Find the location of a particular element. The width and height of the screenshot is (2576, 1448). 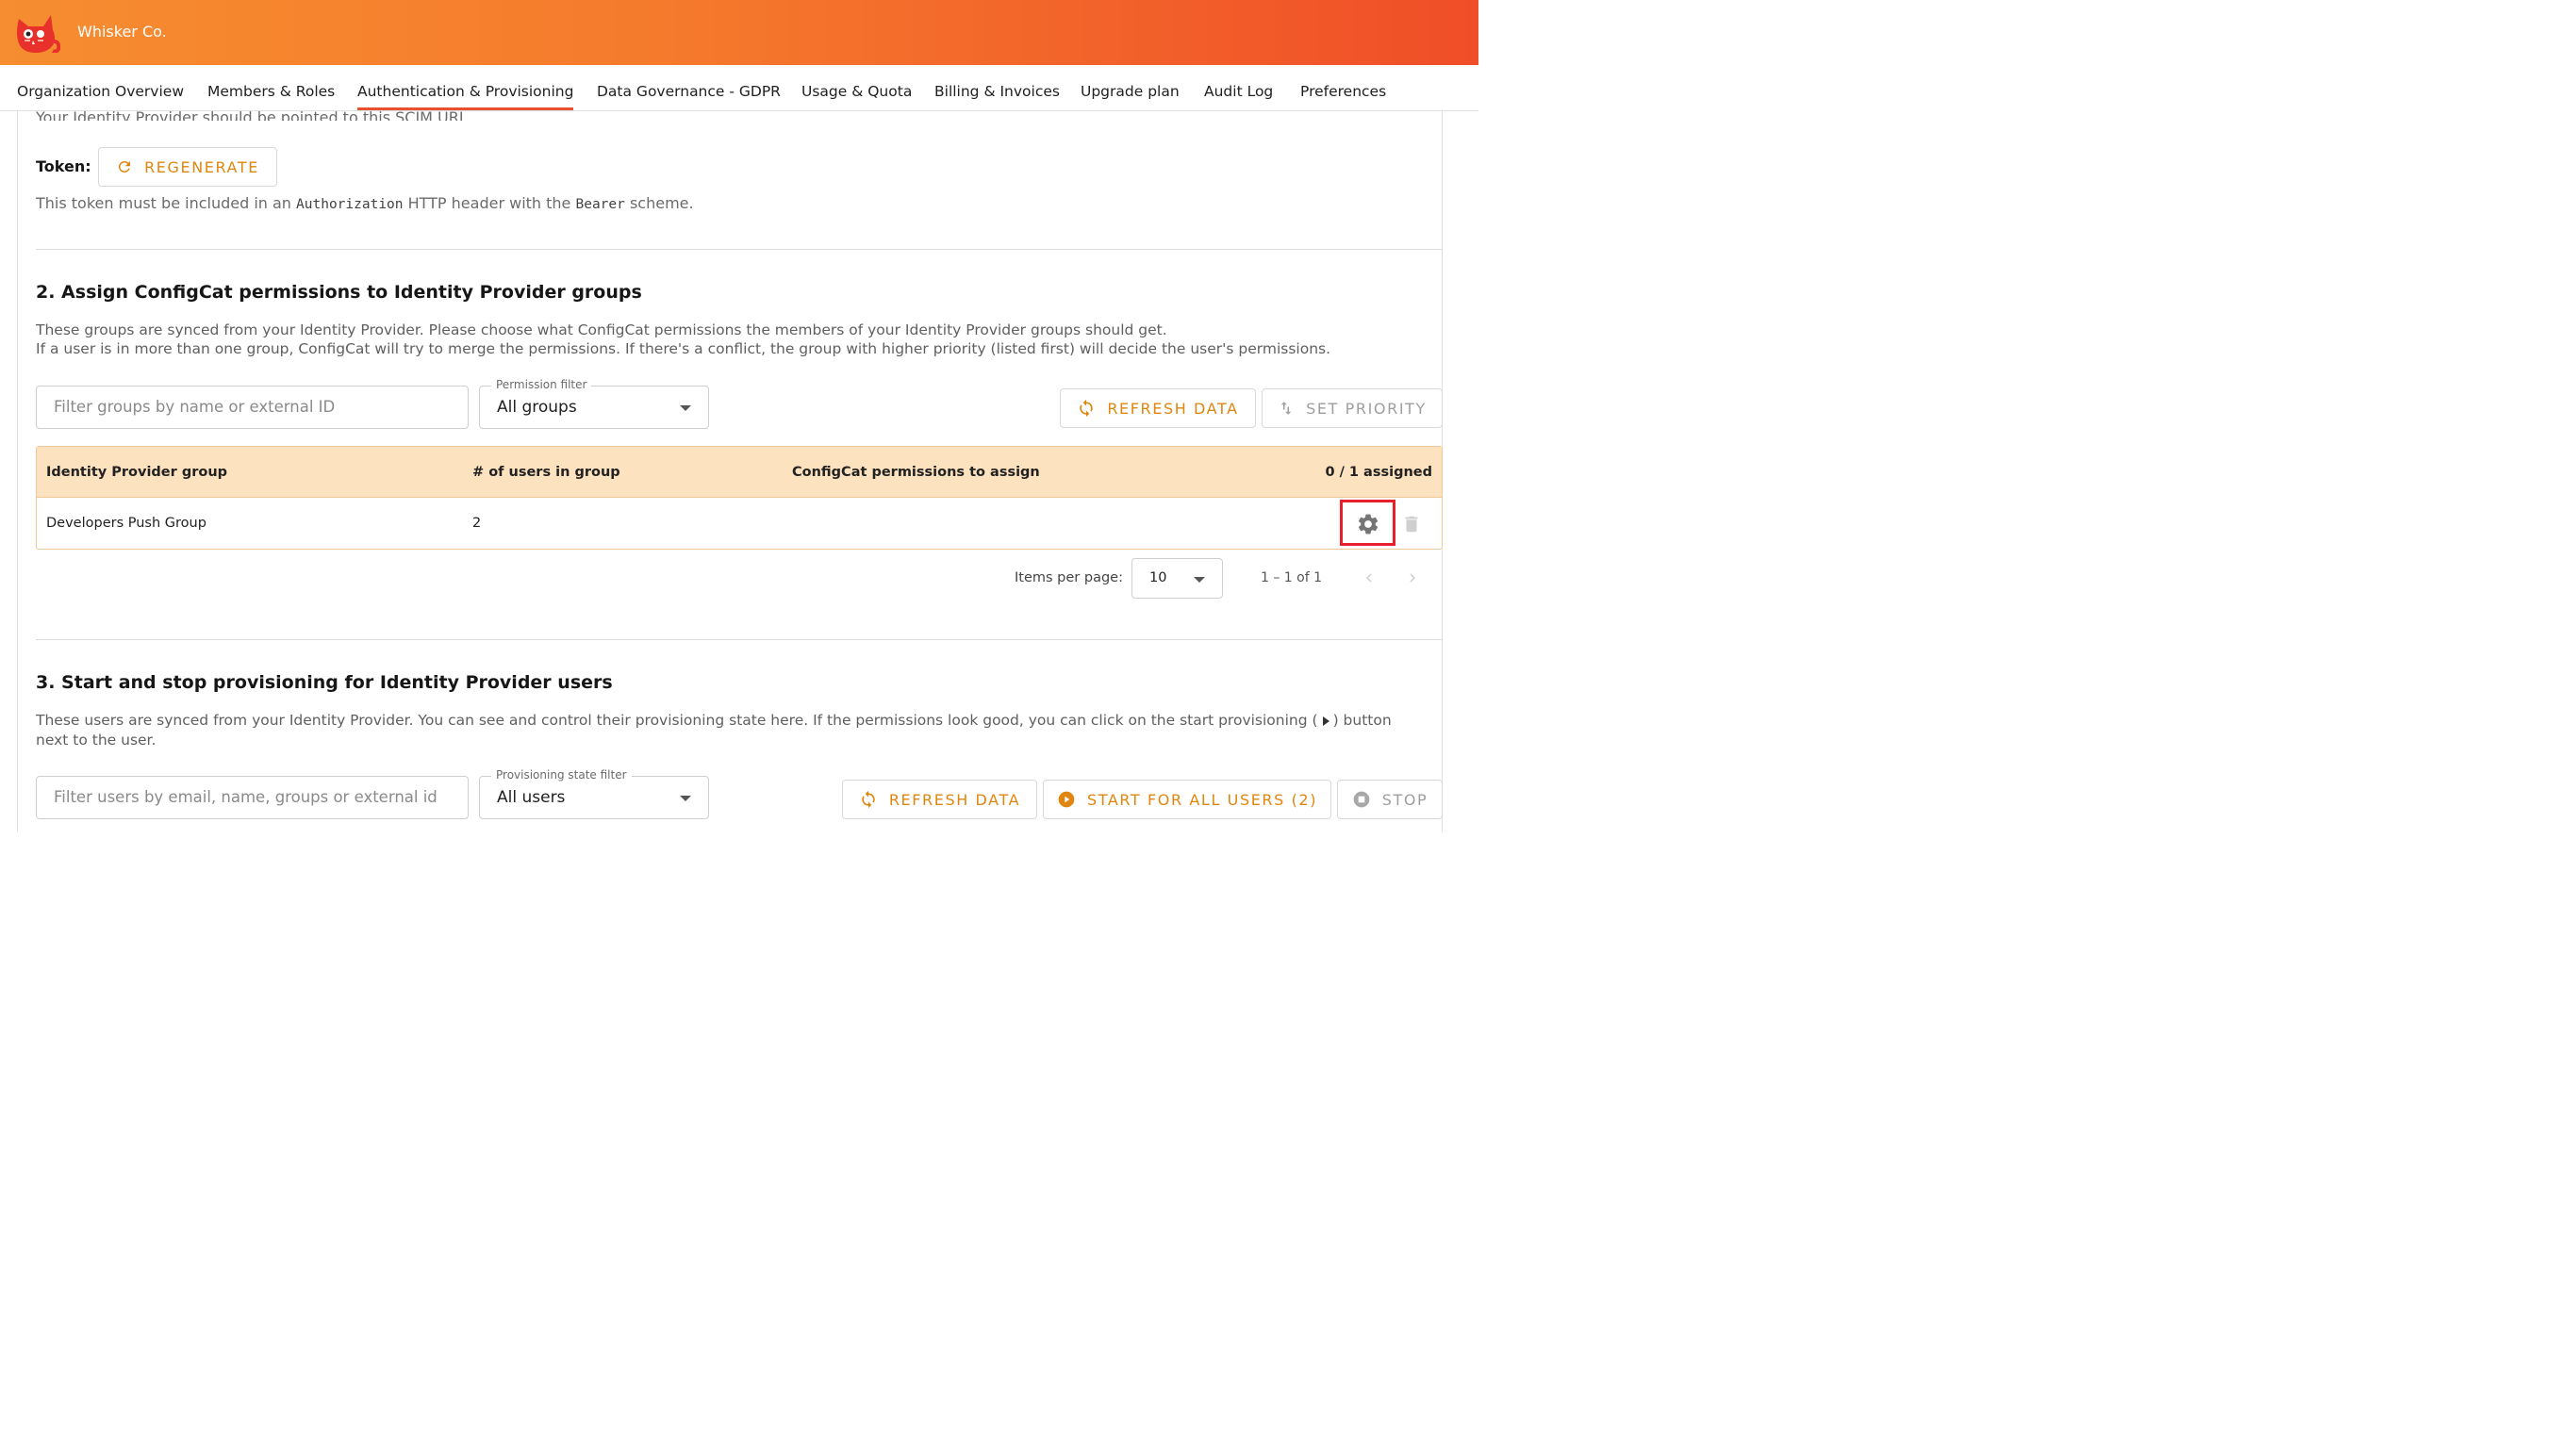

group-filter-placeholder: Filter groups by name or external ID is located at coordinates (195, 407).